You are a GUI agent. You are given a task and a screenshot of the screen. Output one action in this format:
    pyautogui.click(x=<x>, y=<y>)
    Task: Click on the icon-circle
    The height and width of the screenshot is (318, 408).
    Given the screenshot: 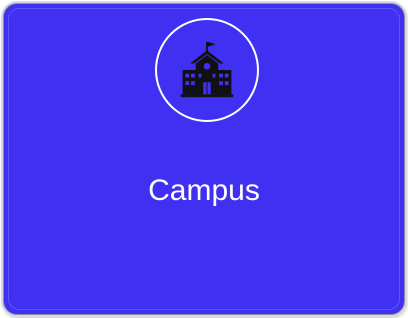 What is the action you would take?
    pyautogui.click(x=207, y=70)
    